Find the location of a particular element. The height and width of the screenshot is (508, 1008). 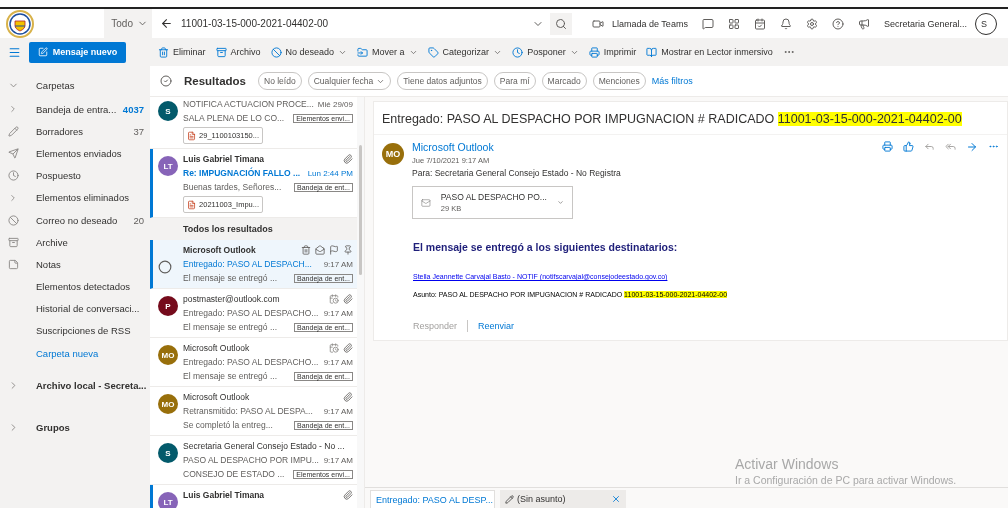

scope-dropdown: Todo is located at coordinates (128, 23).